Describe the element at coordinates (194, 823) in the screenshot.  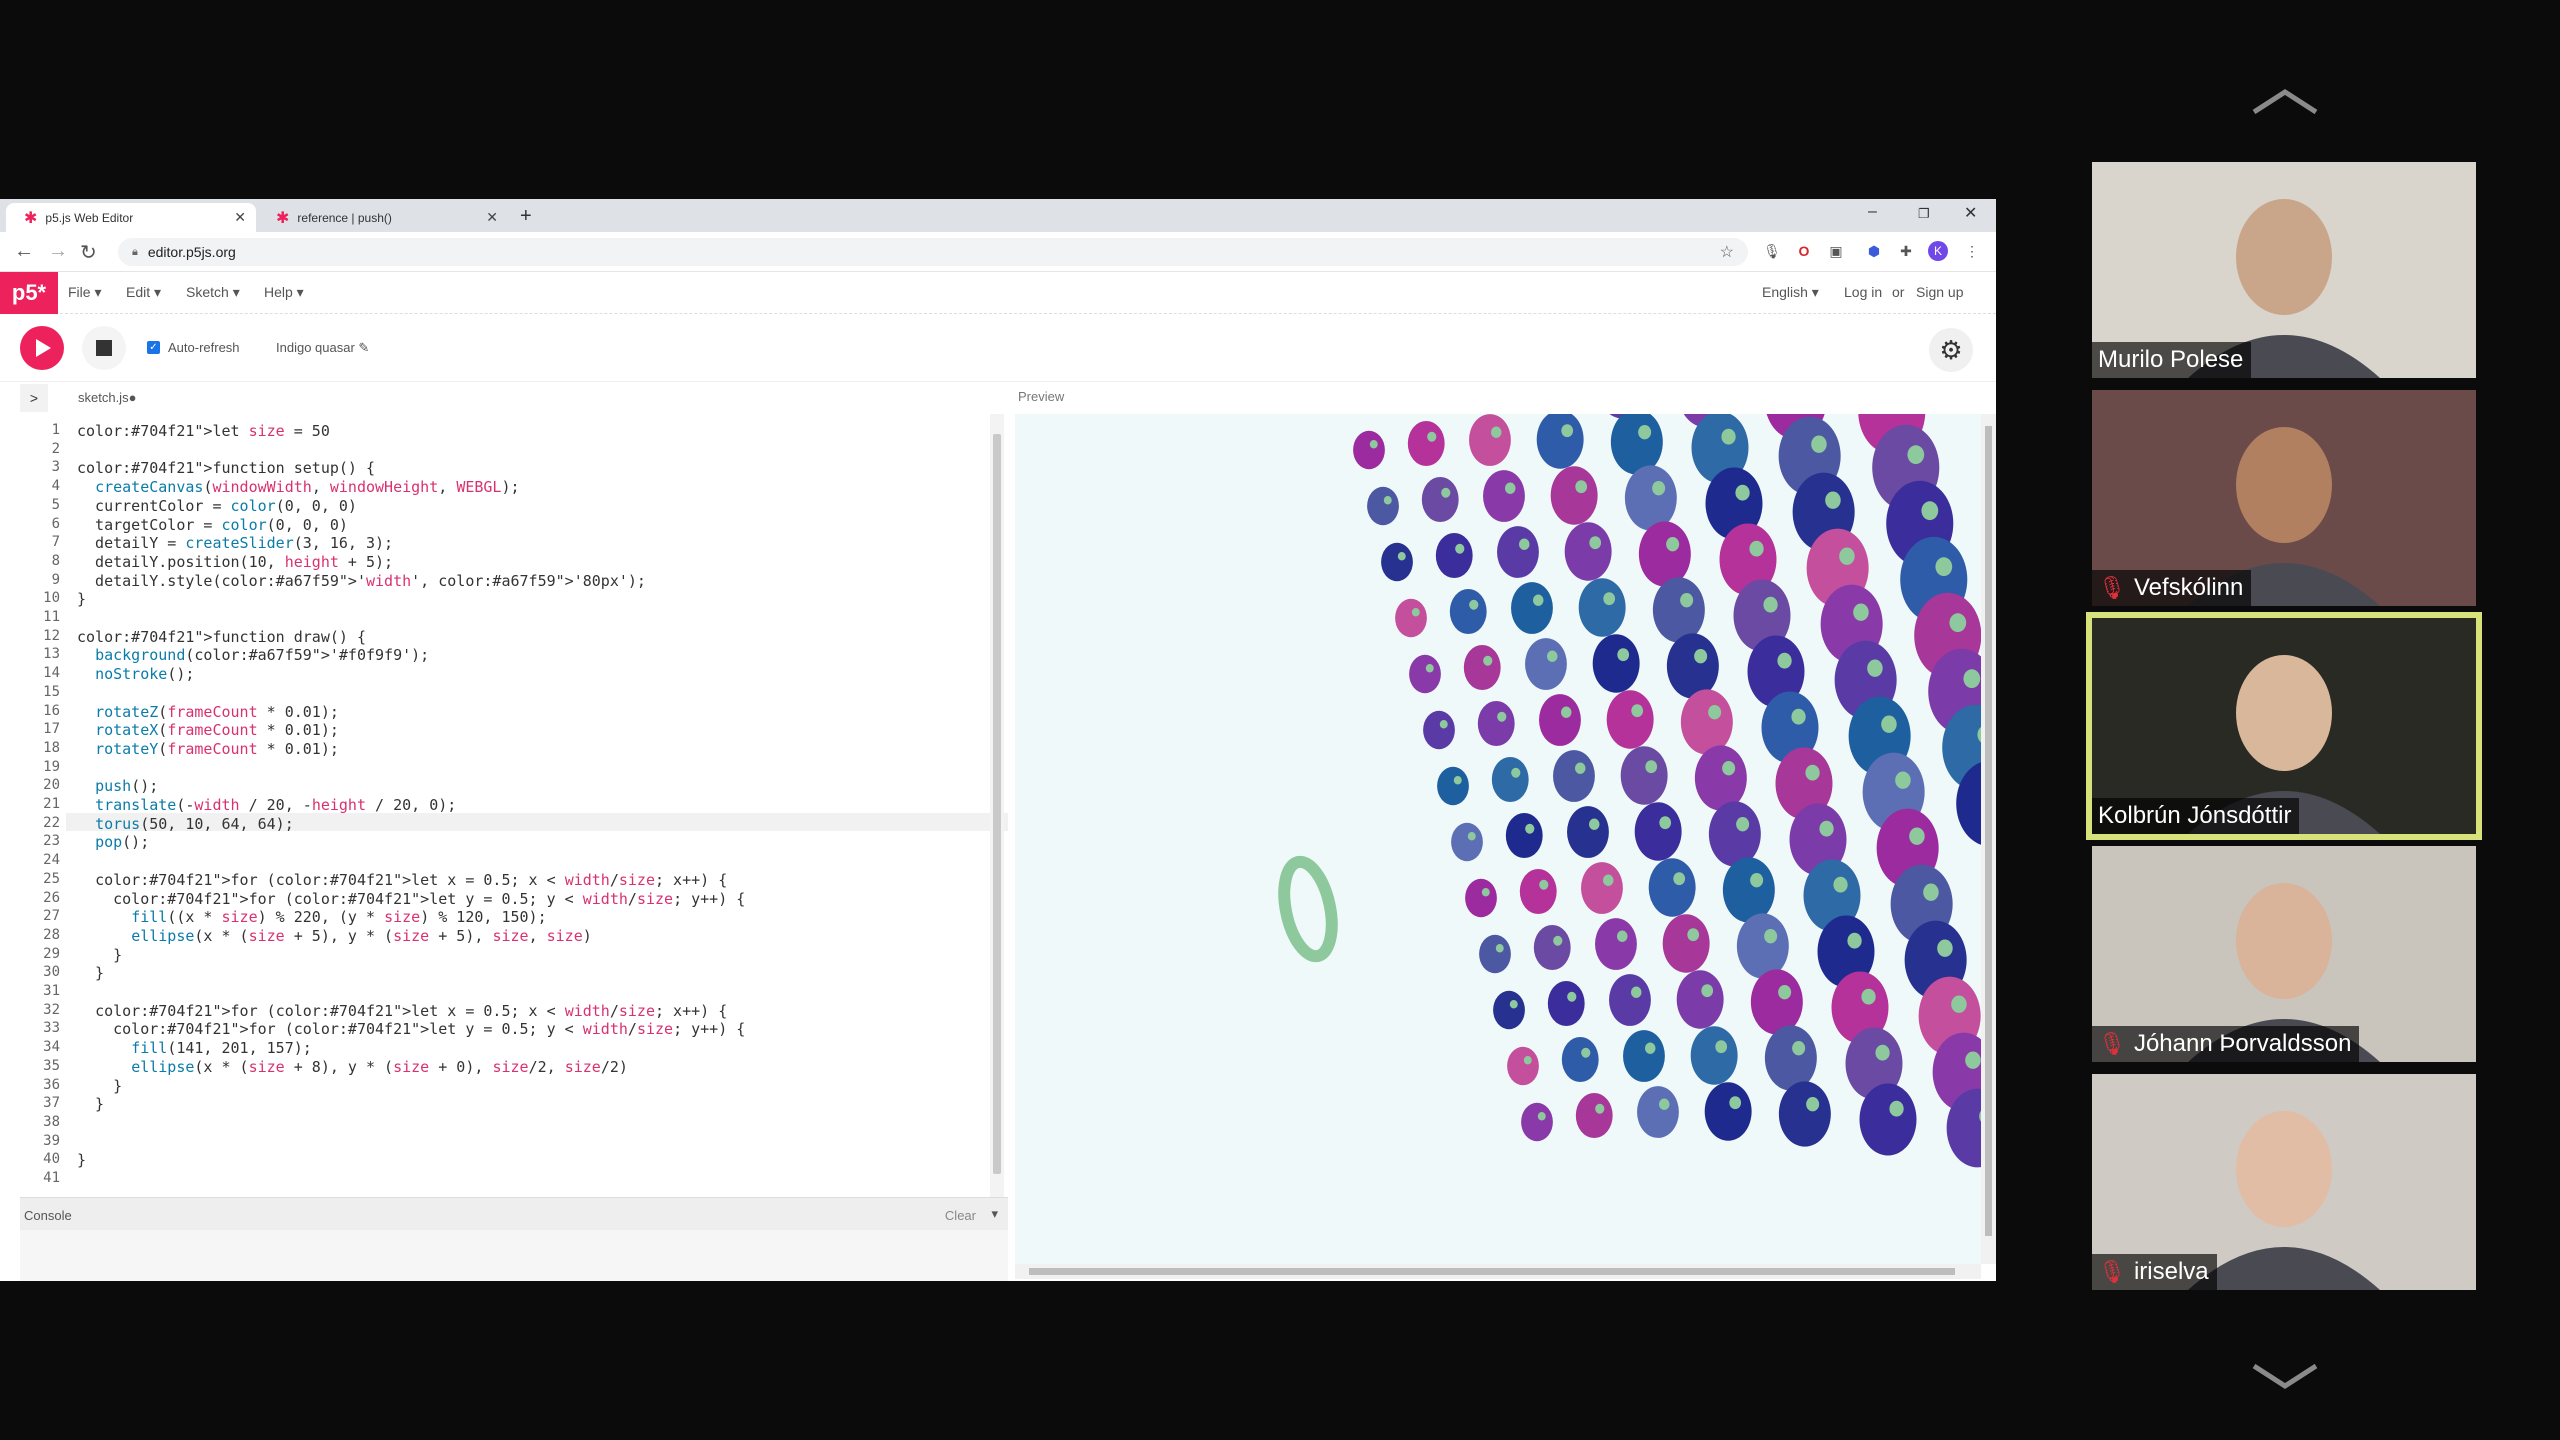
I see `code-line: torus(50, 10, 64, 64);` at that location.